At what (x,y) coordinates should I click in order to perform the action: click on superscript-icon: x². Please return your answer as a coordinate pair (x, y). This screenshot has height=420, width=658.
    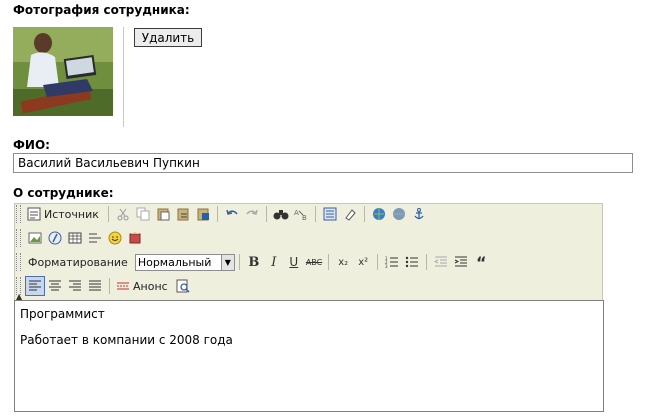
    Looking at the image, I should click on (363, 262).